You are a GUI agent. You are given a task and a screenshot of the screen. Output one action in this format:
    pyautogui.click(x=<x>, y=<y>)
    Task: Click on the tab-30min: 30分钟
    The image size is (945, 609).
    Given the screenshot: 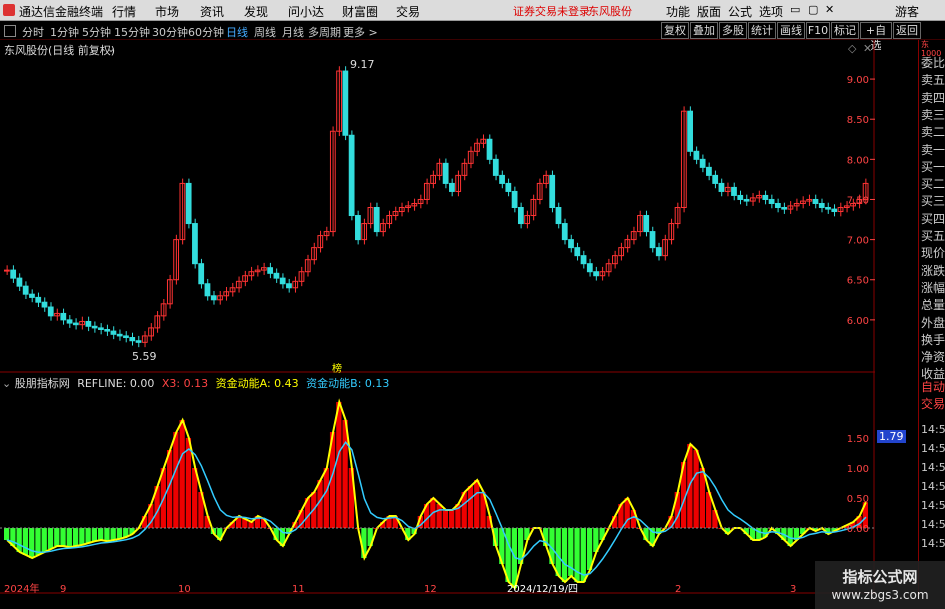 What is the action you would take?
    pyautogui.click(x=170, y=32)
    